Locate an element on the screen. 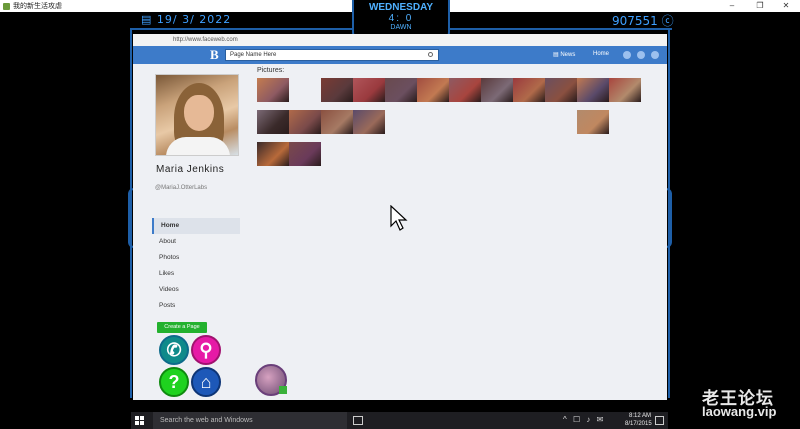  menu-item-home: Home is located at coordinates (196, 226).